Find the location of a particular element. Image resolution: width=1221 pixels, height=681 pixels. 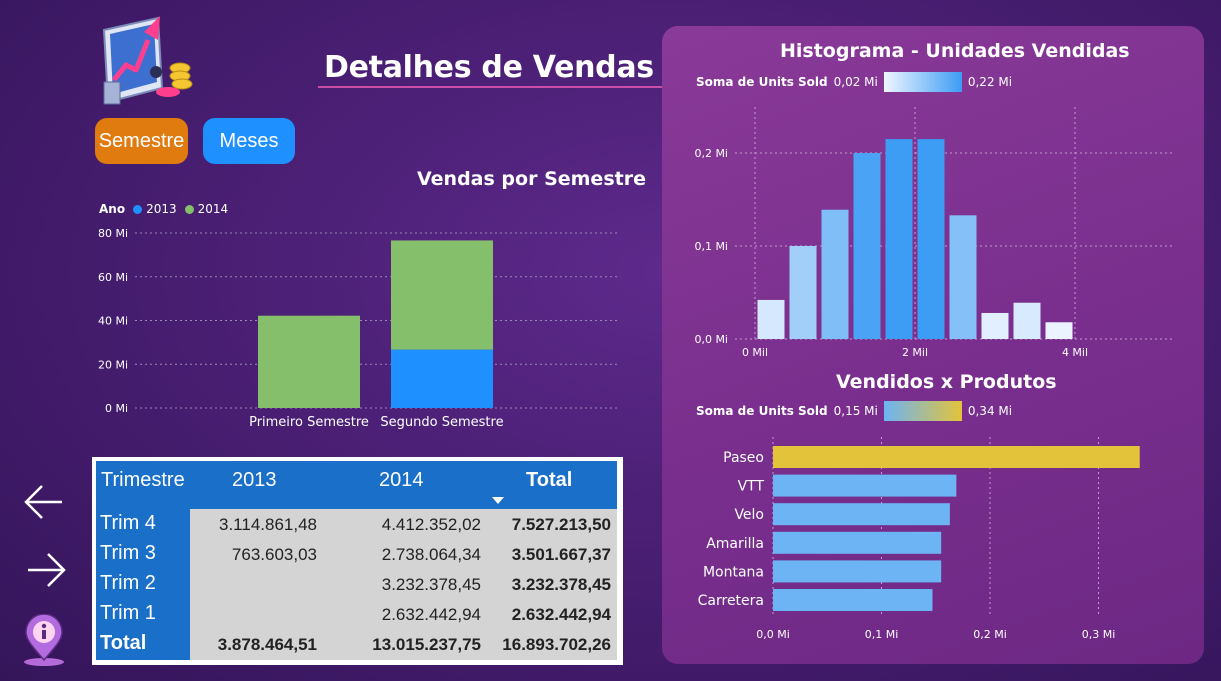

info-pin-icon is located at coordinates (44, 641).